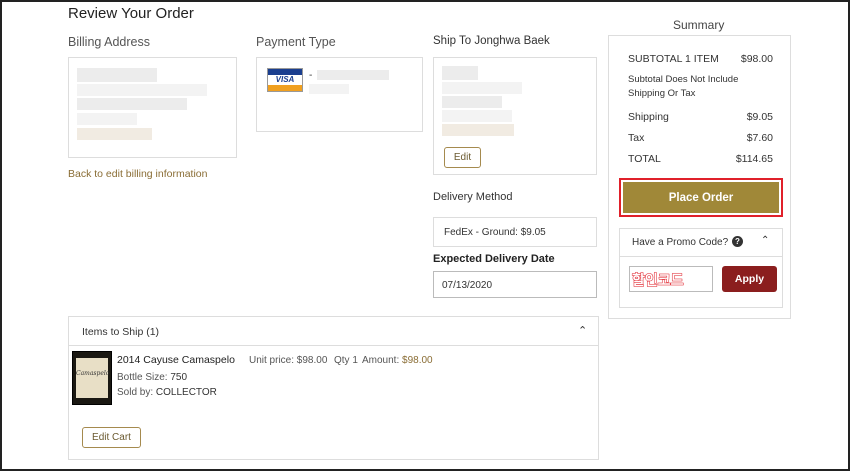 This screenshot has height=471, width=850. I want to click on payment-type-box: VISA -, so click(339, 94).